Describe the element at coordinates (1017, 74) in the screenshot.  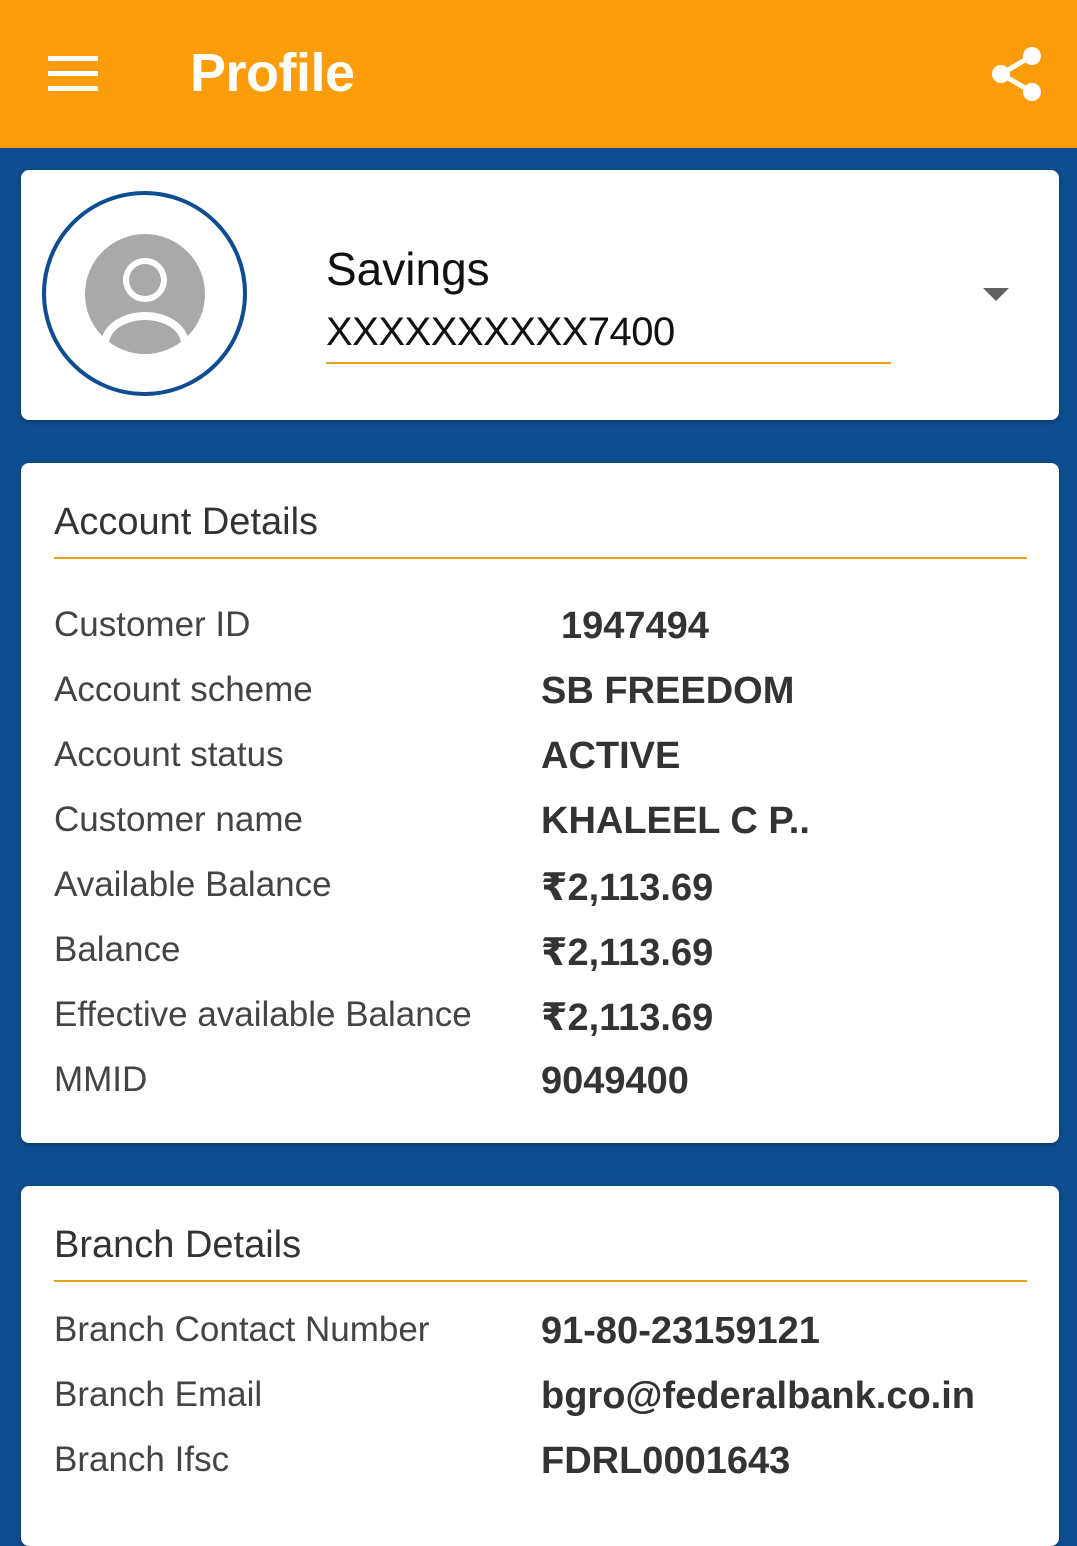
I see `share-icon` at that location.